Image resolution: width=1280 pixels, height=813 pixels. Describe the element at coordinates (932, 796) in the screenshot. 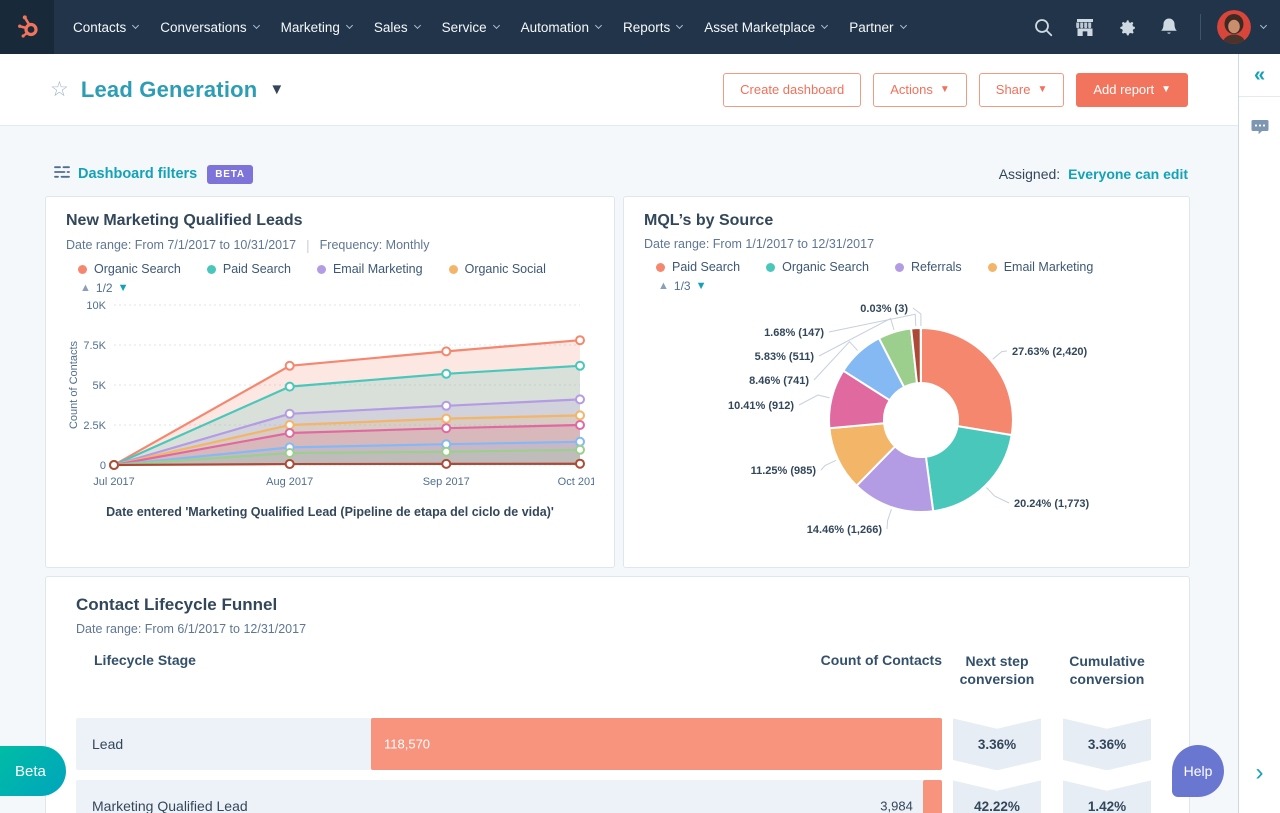

I see `funnel-bar` at that location.